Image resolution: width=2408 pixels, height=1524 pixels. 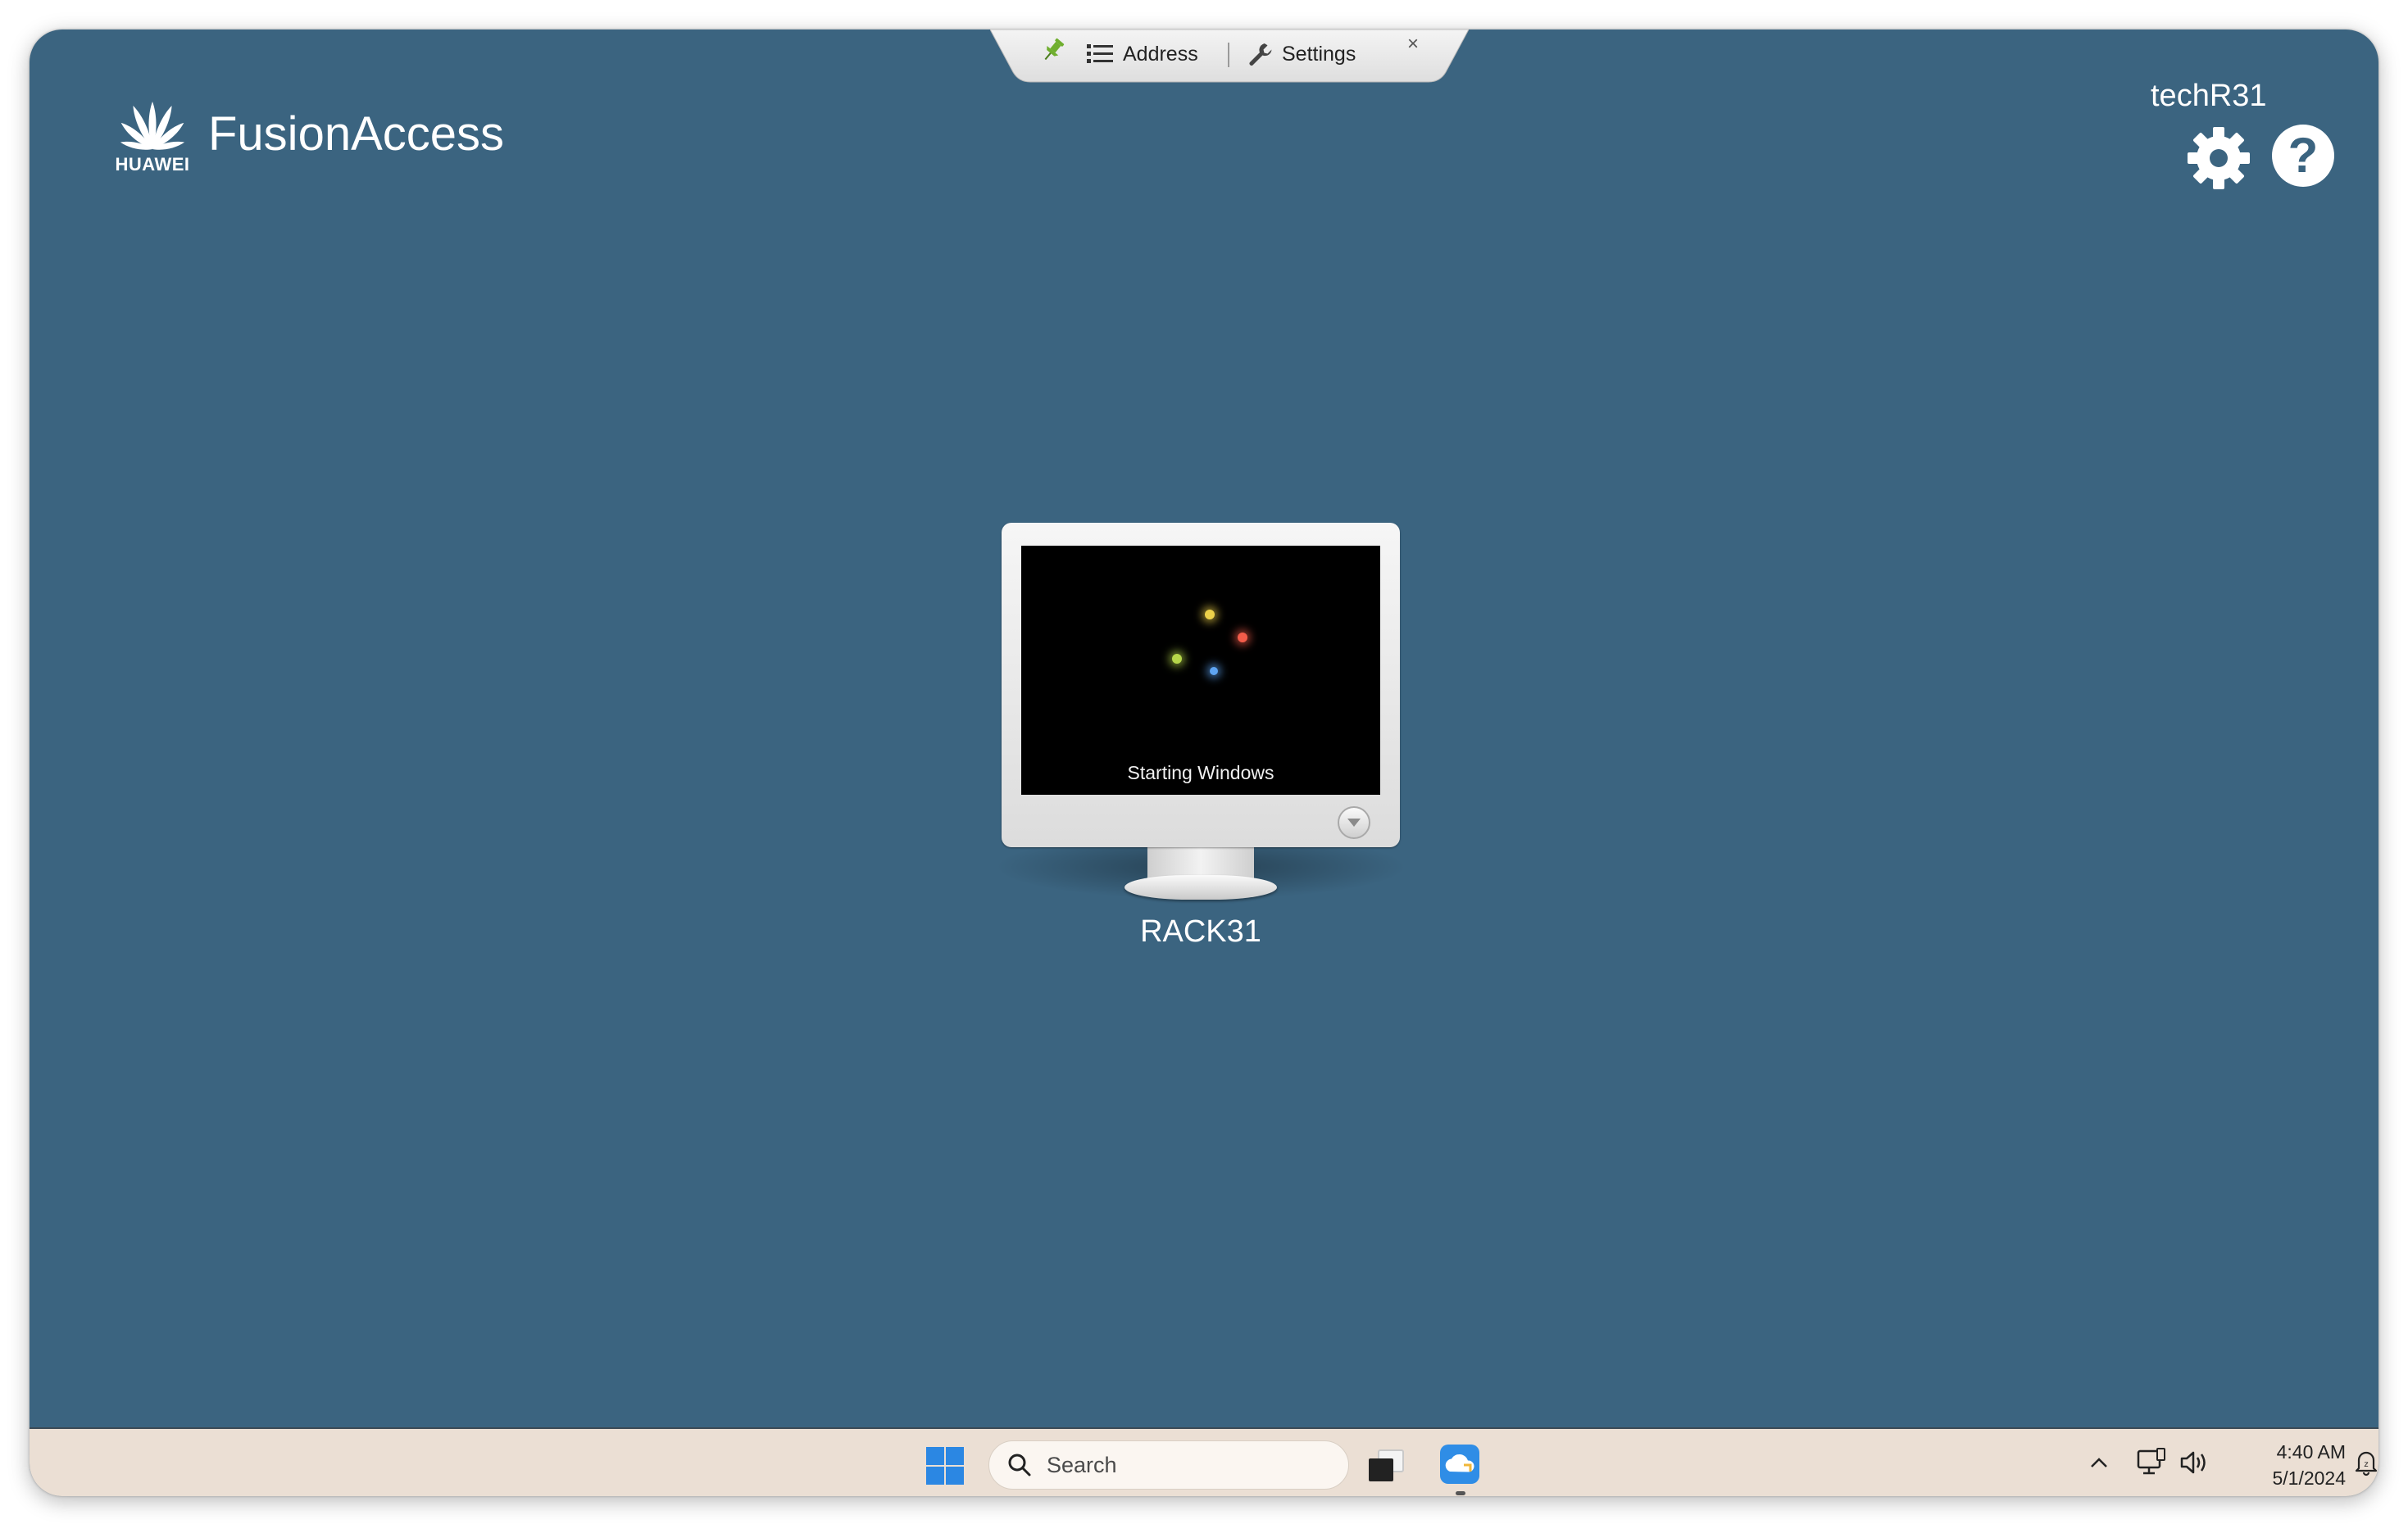 What do you see at coordinates (2099, 1462) in the screenshot?
I see `chevron-up-icon` at bounding box center [2099, 1462].